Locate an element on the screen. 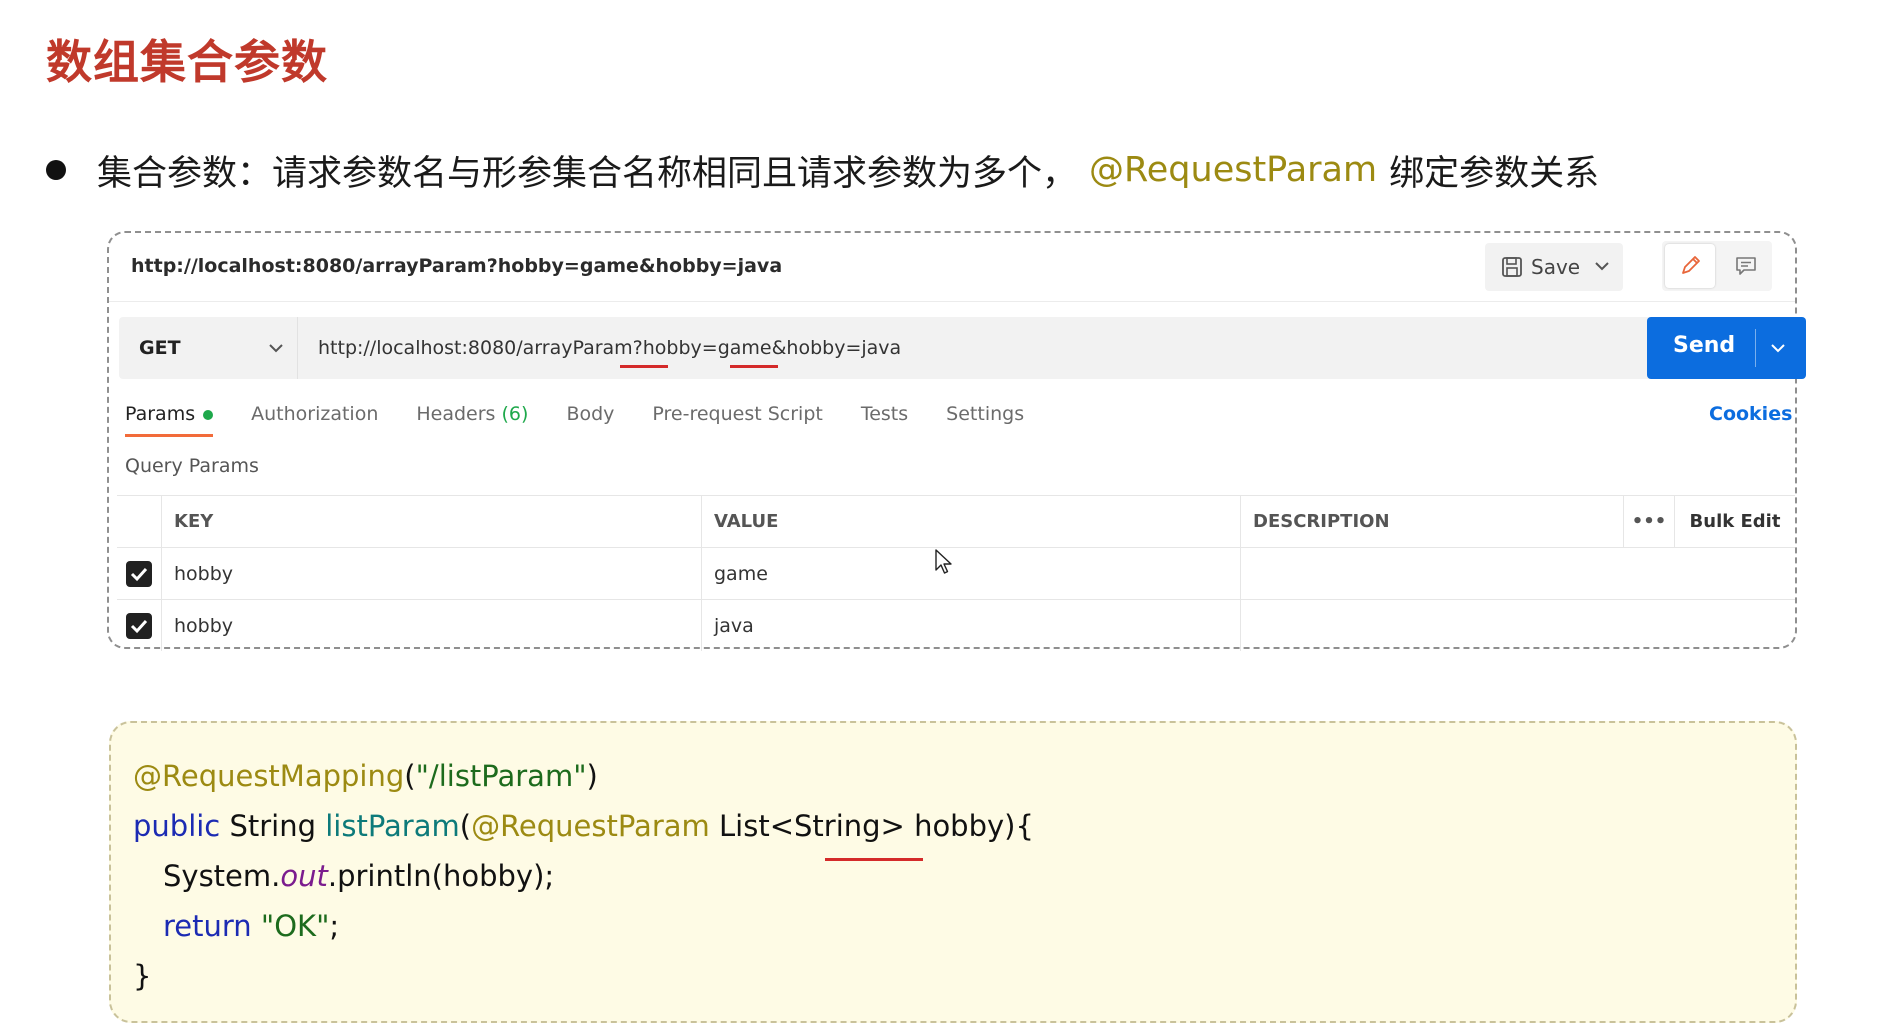 The height and width of the screenshot is (1023, 1886). bulk-edit-button: Bulk Edit is located at coordinates (1734, 521).